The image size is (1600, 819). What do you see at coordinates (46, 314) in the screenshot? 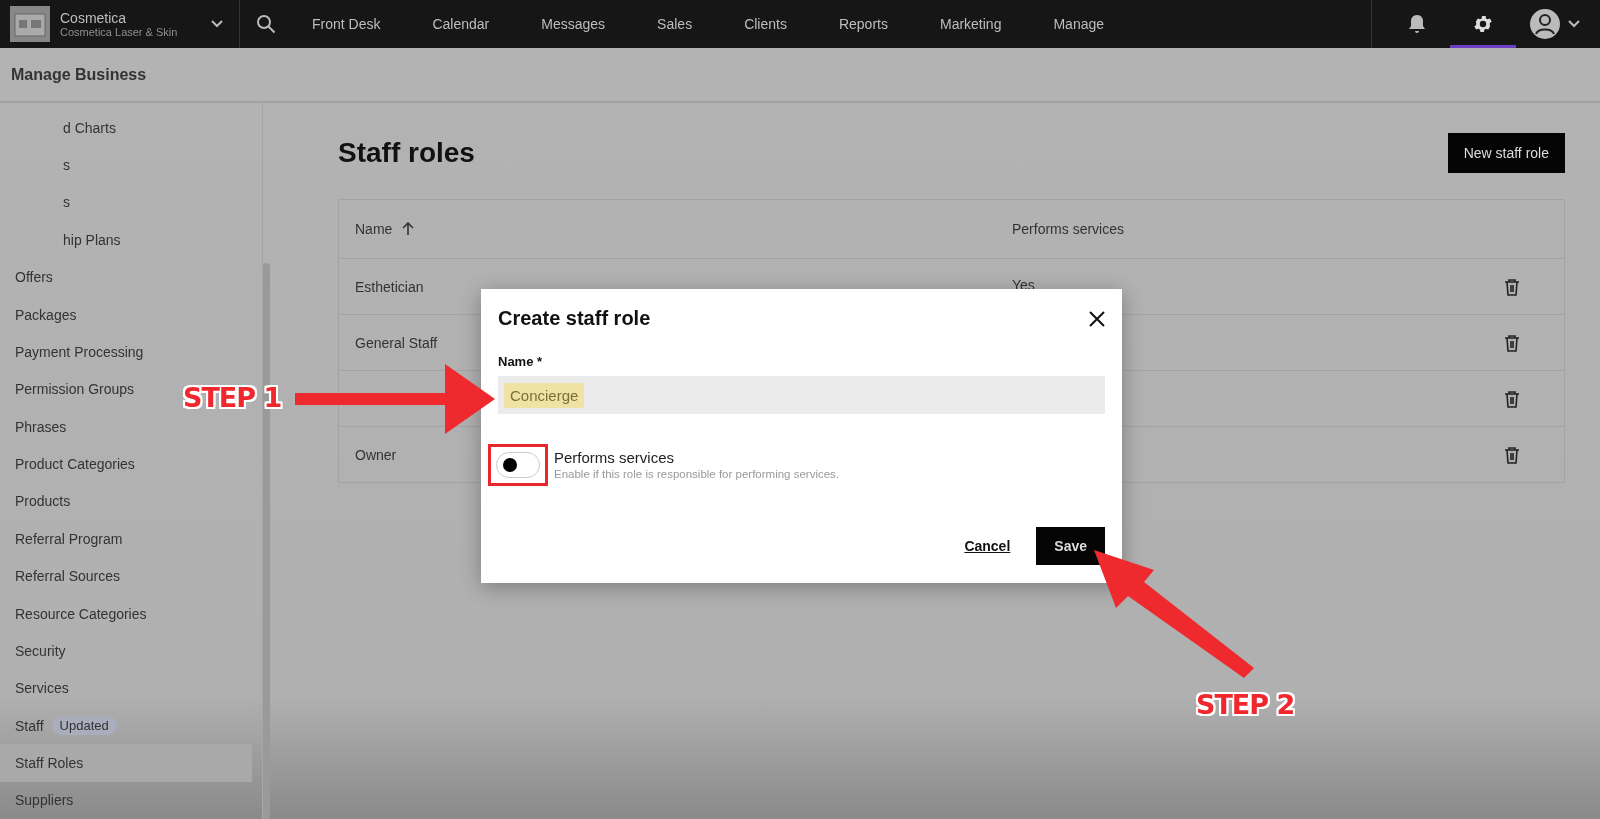
I see `sidebar-item: Packages` at bounding box center [46, 314].